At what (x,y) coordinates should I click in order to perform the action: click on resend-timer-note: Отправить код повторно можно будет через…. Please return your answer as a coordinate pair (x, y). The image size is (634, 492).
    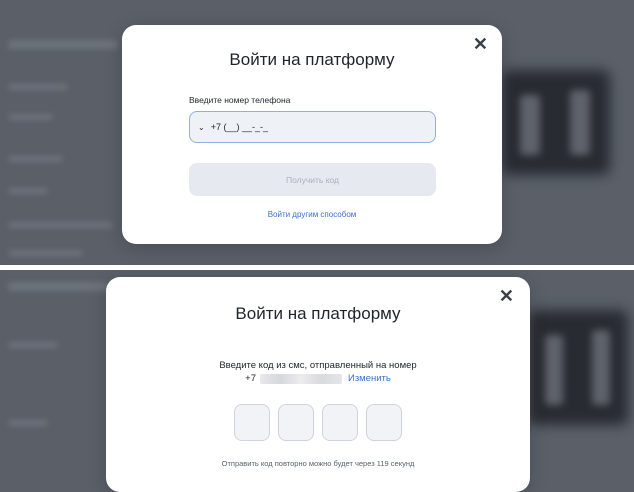
    Looking at the image, I should click on (318, 463).